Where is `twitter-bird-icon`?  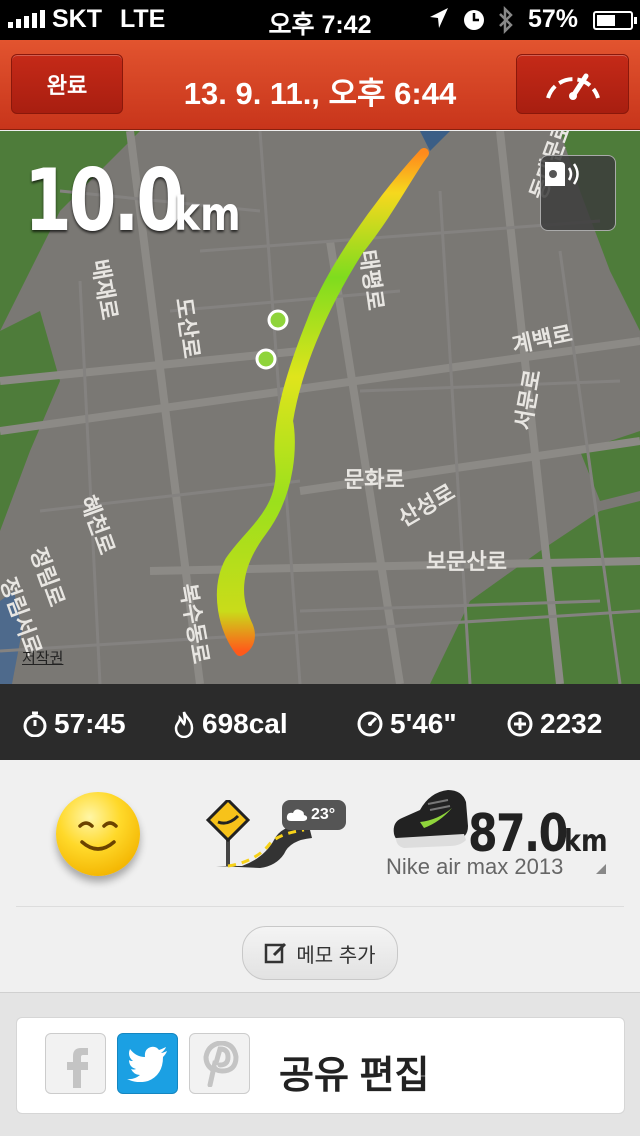
twitter-bird-icon is located at coordinates (146, 1064).